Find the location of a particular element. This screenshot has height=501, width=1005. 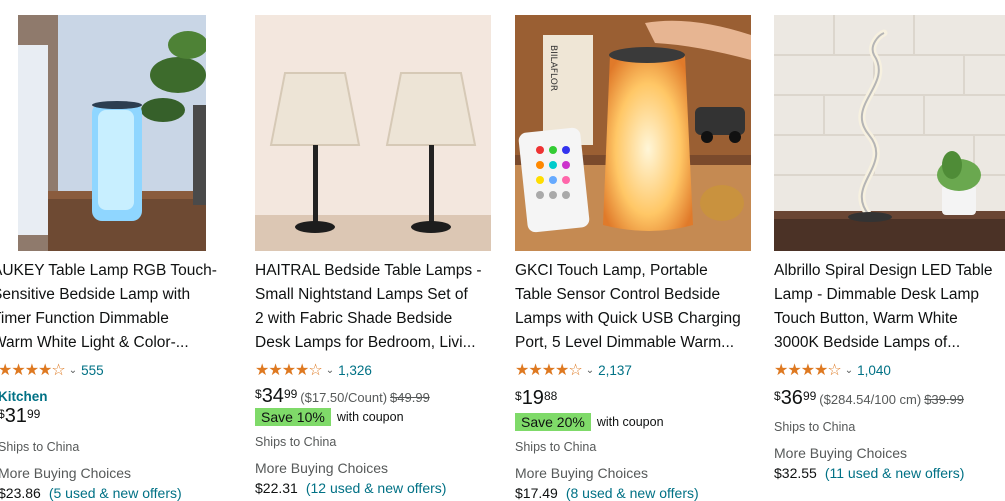

used-new-offers: $32.55 (11 used & new offers) is located at coordinates (869, 473).